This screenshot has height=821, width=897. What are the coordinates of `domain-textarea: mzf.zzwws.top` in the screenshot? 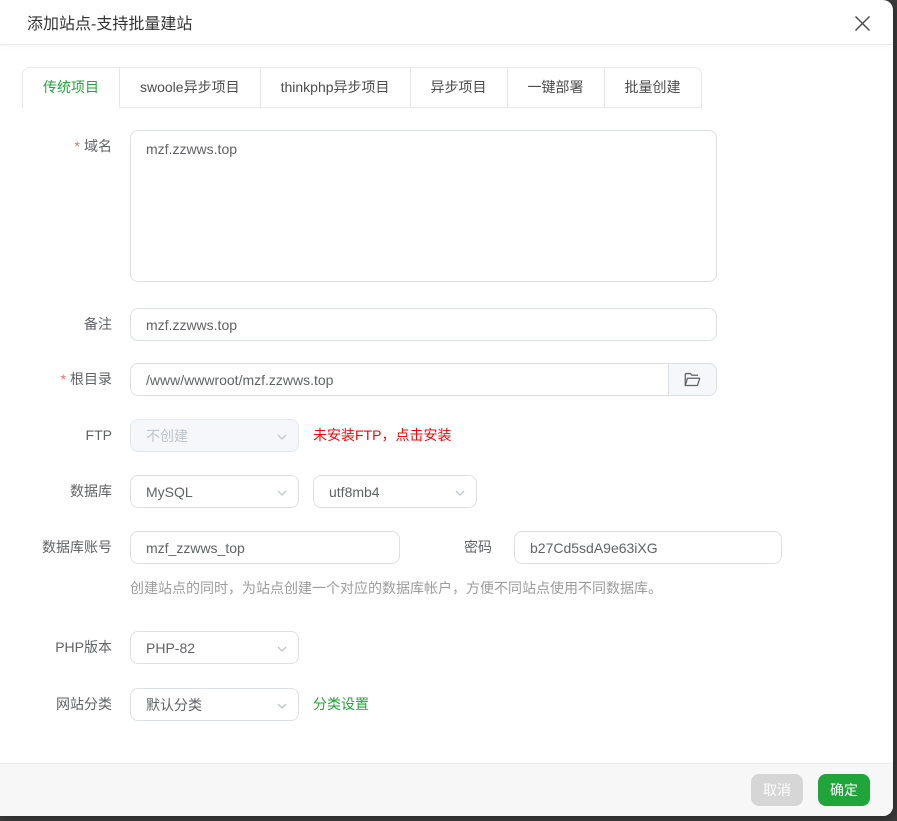 It's located at (423, 206).